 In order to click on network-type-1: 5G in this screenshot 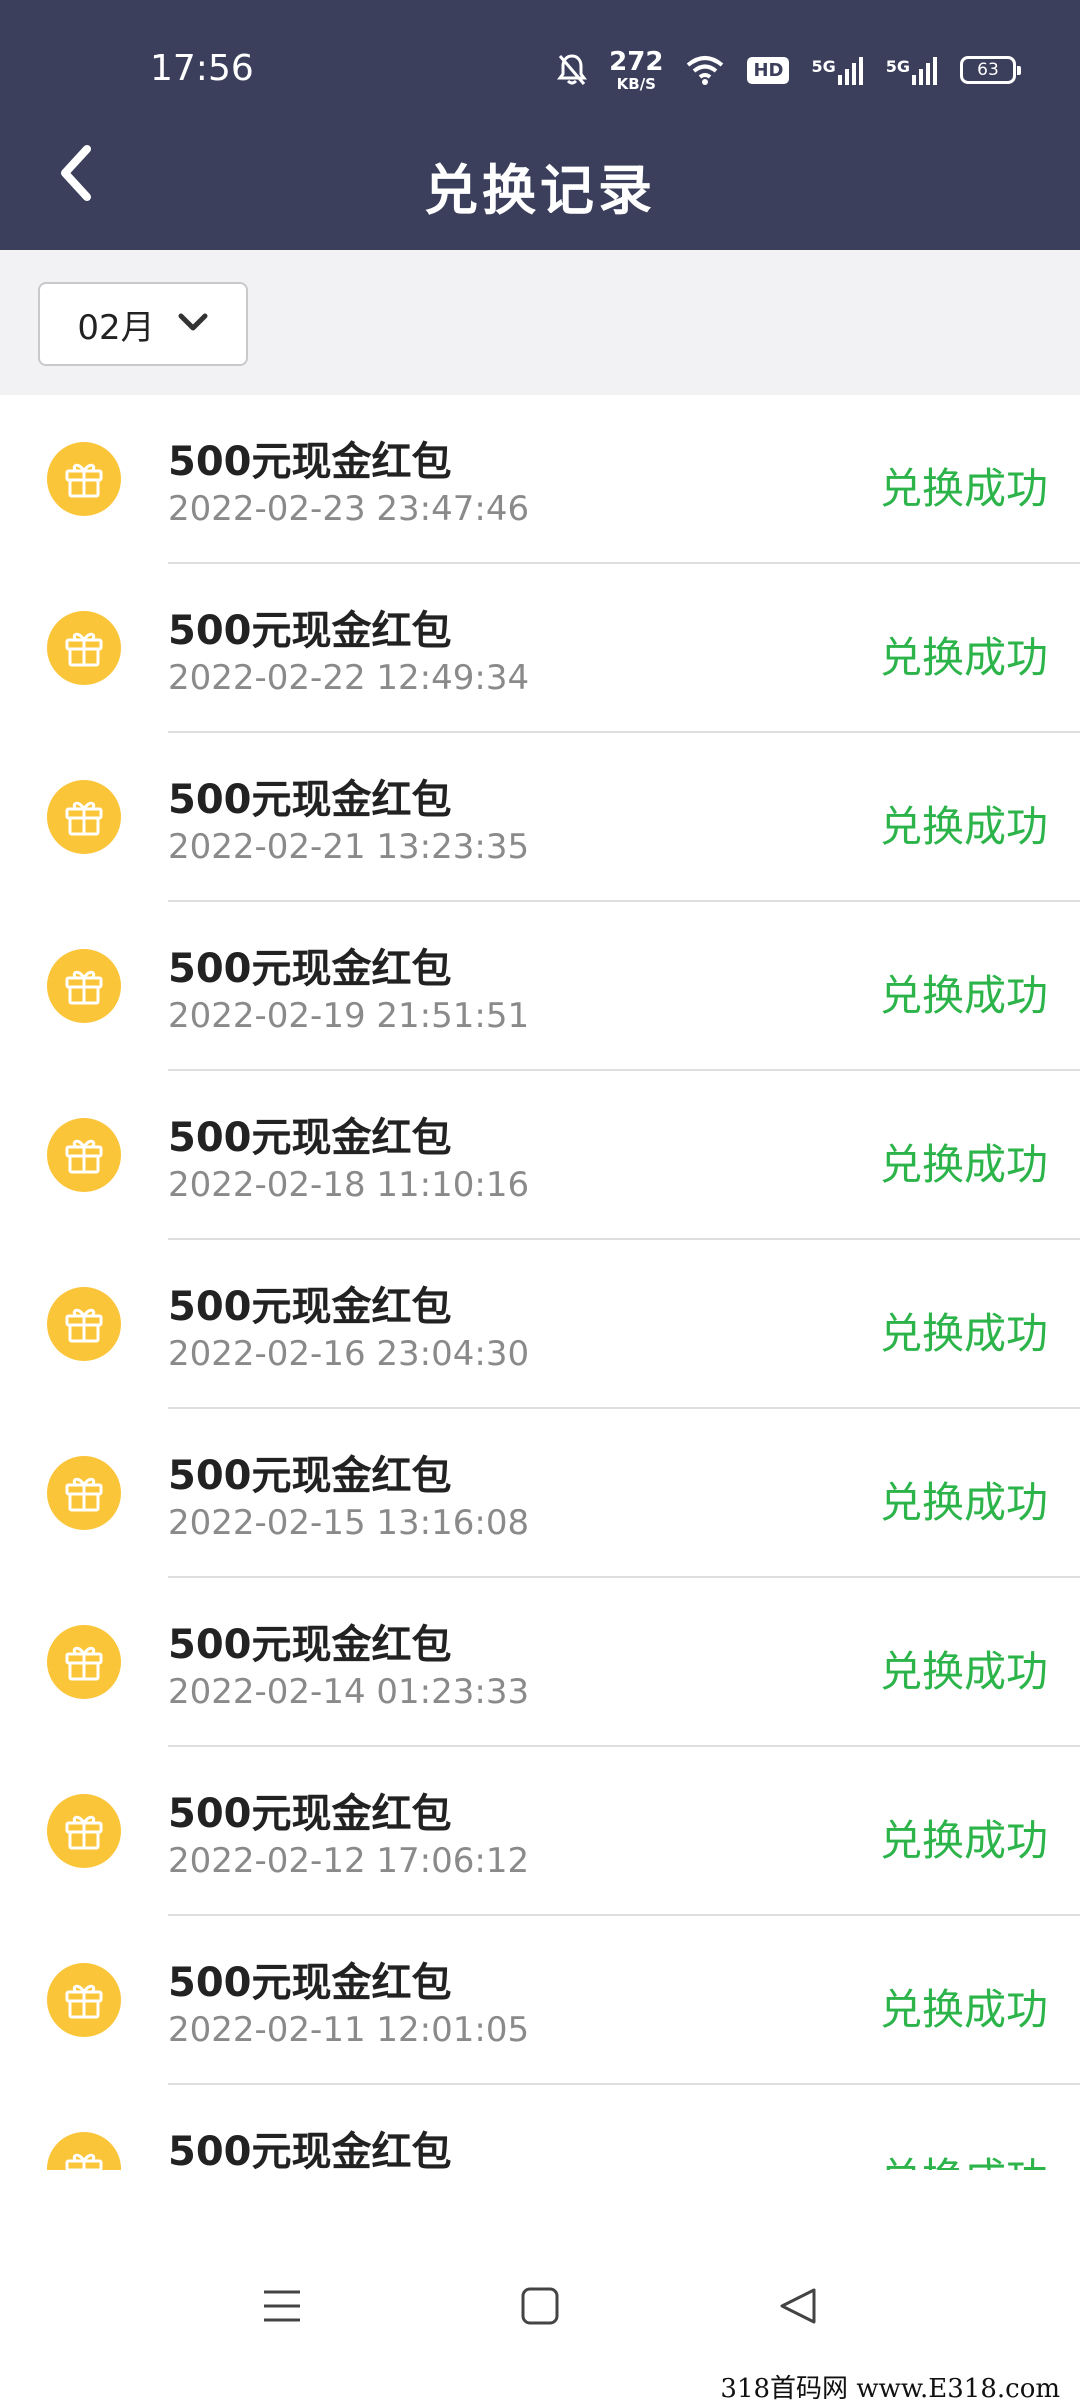, I will do `click(823, 66)`.